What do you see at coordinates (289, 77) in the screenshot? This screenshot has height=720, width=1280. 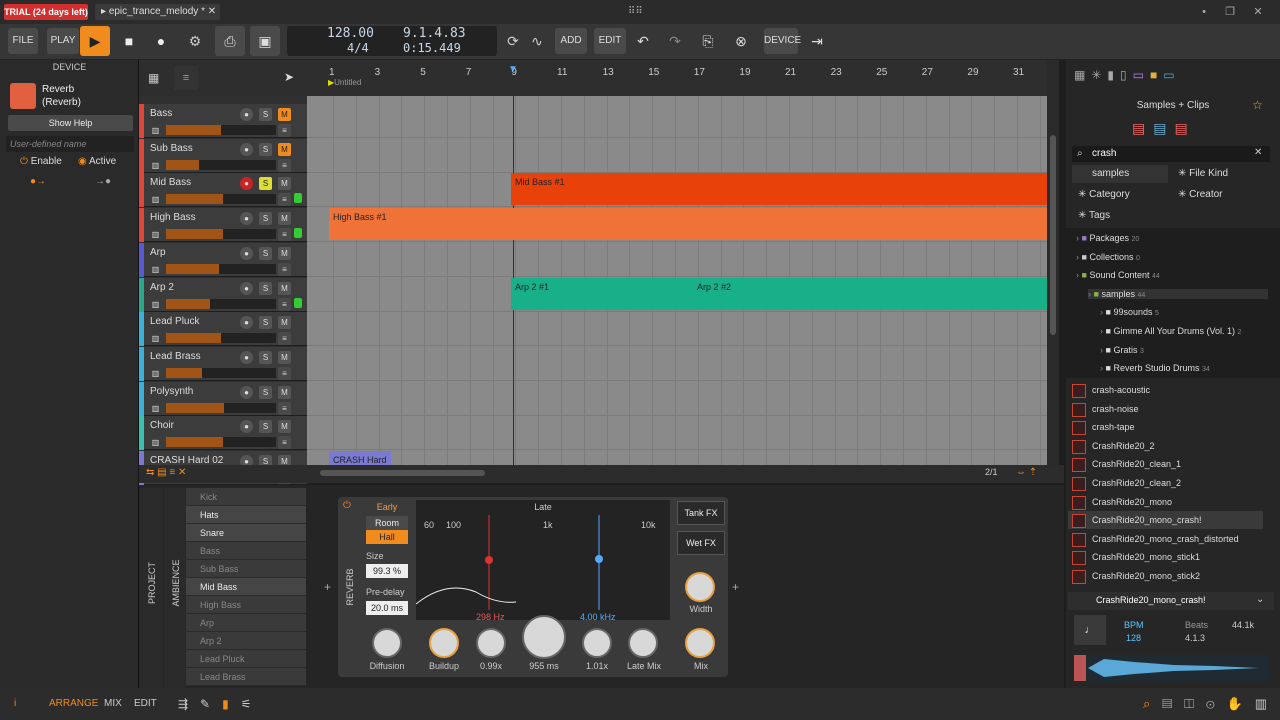 I see `pointer-tool-icon: ➤` at bounding box center [289, 77].